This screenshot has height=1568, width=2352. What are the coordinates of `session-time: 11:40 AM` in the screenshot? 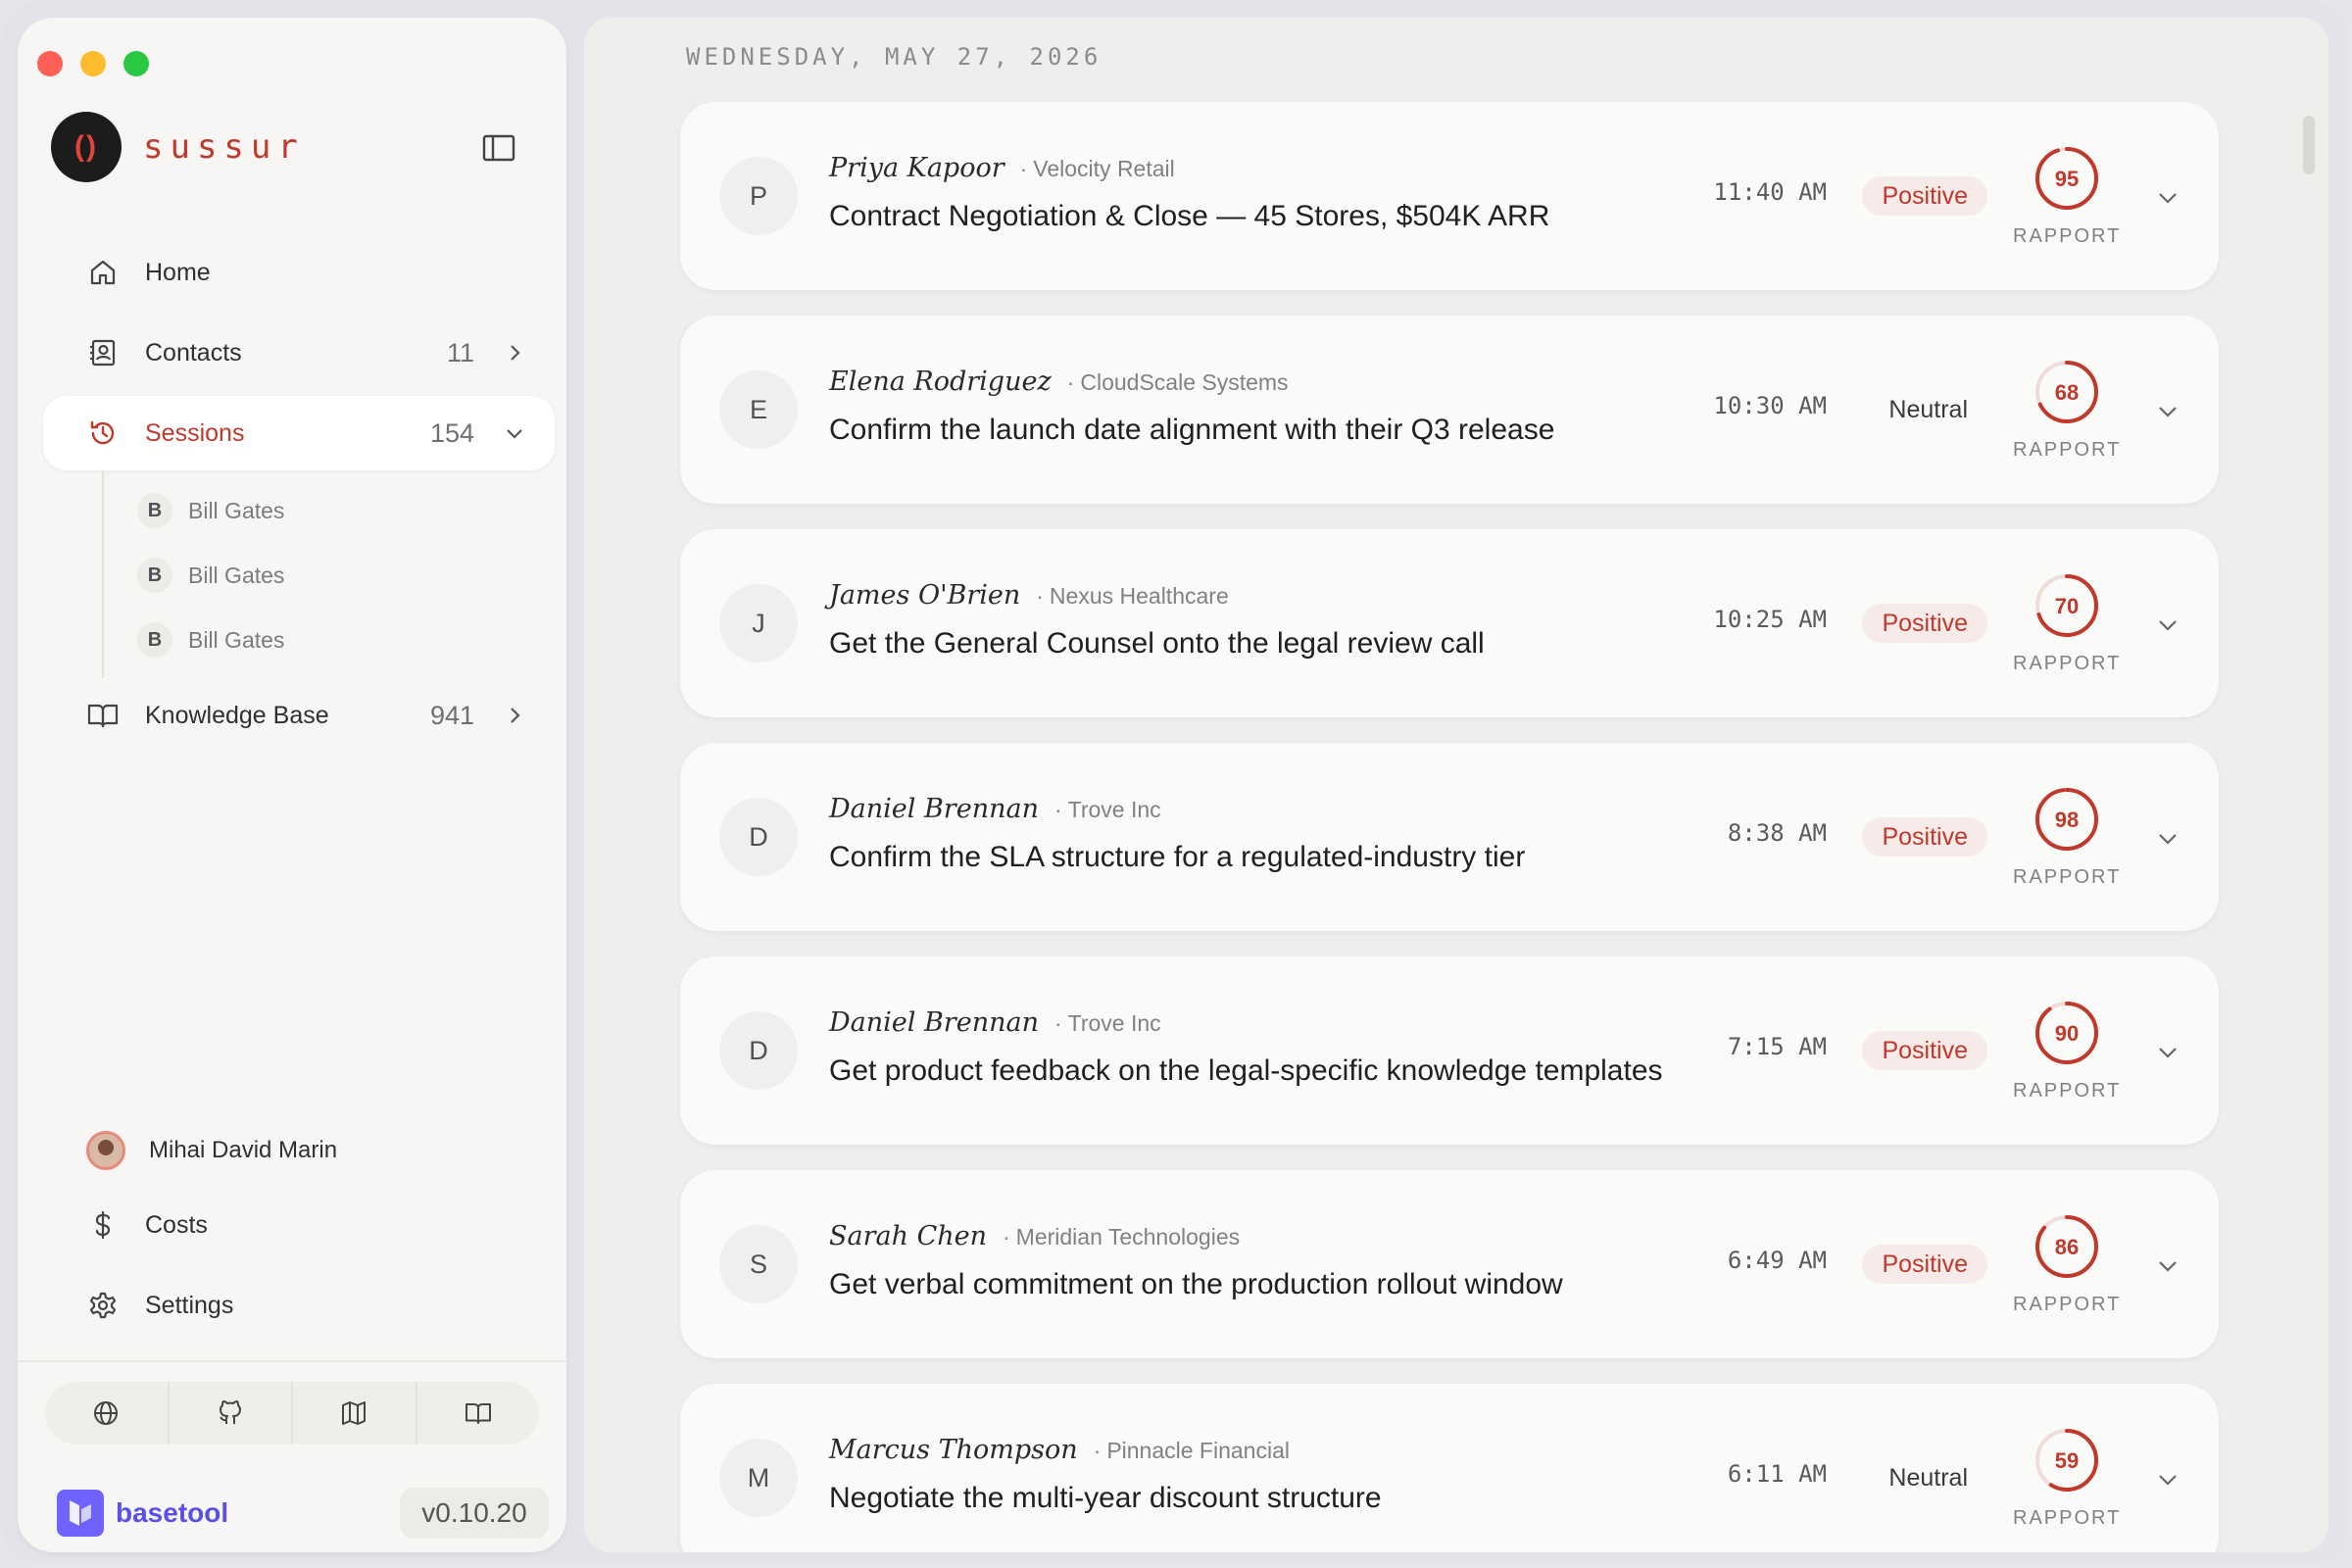 It's located at (1770, 192).